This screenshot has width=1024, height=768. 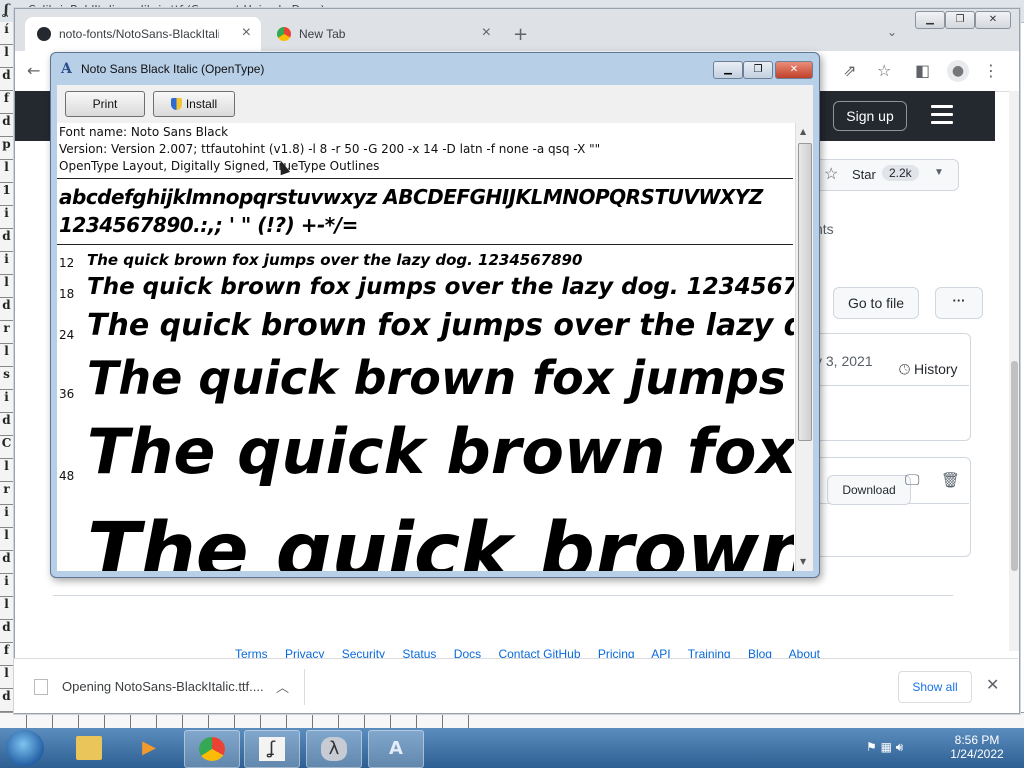 I want to click on clock-date: 1/24/2022, so click(x=977, y=754).